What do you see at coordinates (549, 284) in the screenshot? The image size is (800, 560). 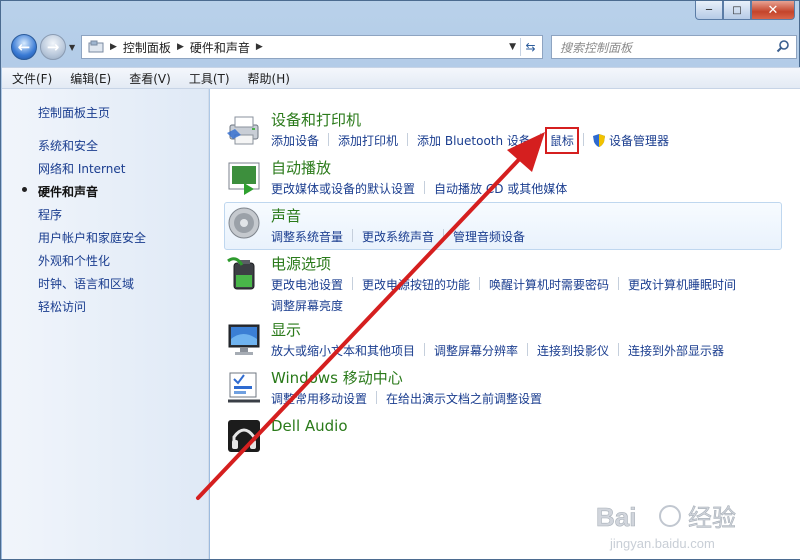 I see `link-require-password-on-wakeup: 唤醒计算机时需要密码` at bounding box center [549, 284].